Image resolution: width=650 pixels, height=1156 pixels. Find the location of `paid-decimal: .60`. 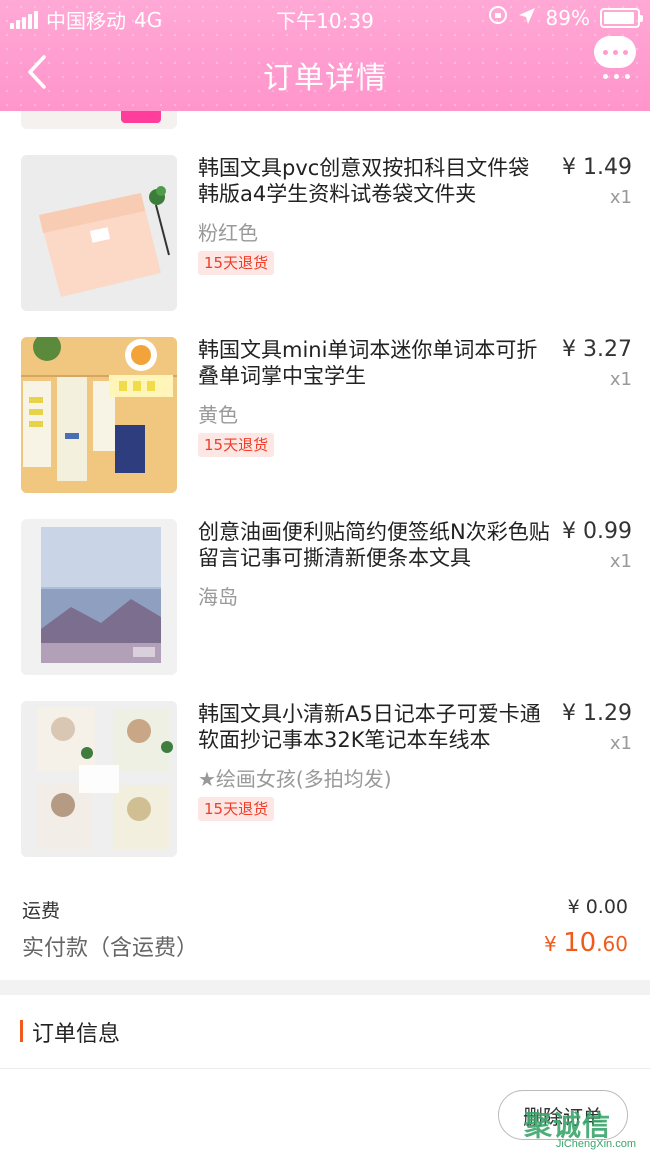

paid-decimal: .60 is located at coordinates (612, 944).